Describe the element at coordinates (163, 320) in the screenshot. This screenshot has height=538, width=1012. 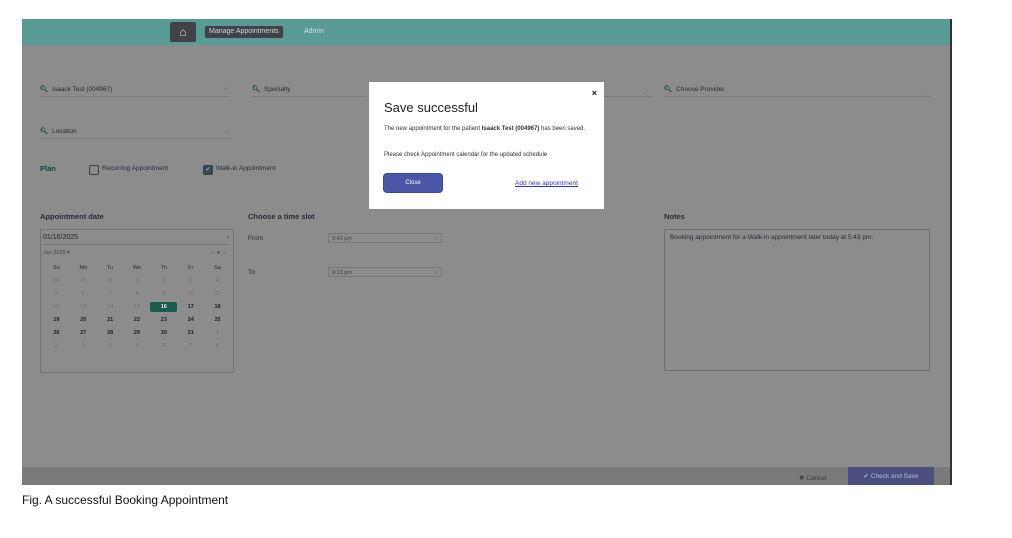
I see `calendar-day: 23` at that location.